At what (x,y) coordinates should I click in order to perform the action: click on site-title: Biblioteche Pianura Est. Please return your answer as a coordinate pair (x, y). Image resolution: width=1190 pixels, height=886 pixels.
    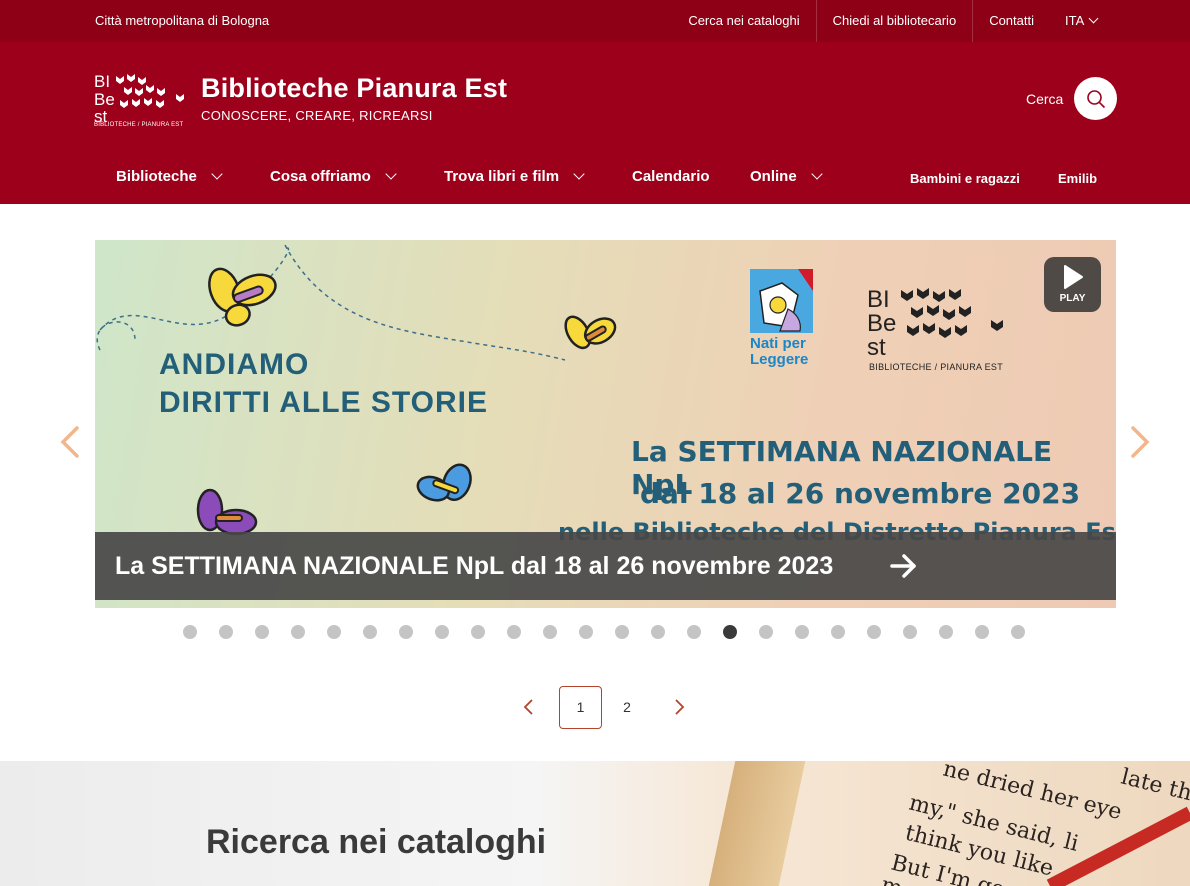
    Looking at the image, I should click on (354, 88).